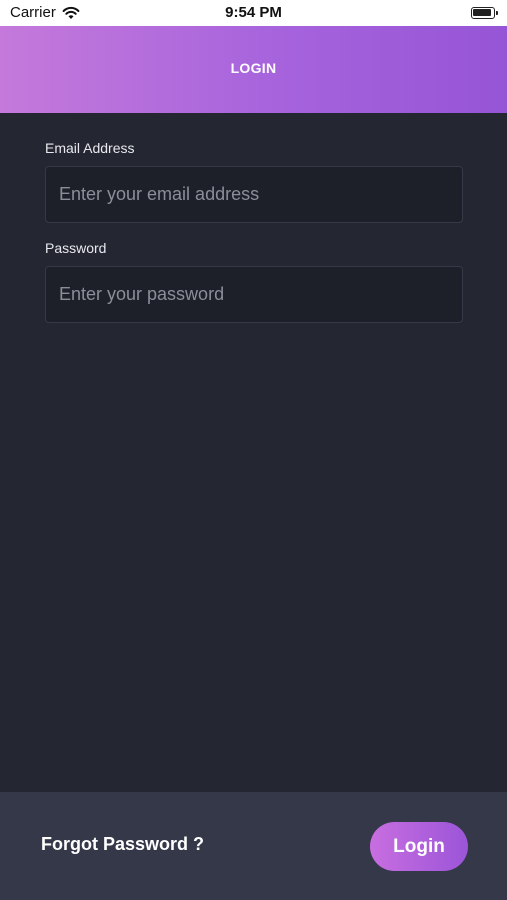  What do you see at coordinates (253, 846) in the screenshot?
I see `footer-bar: Forgot Password ? Login` at bounding box center [253, 846].